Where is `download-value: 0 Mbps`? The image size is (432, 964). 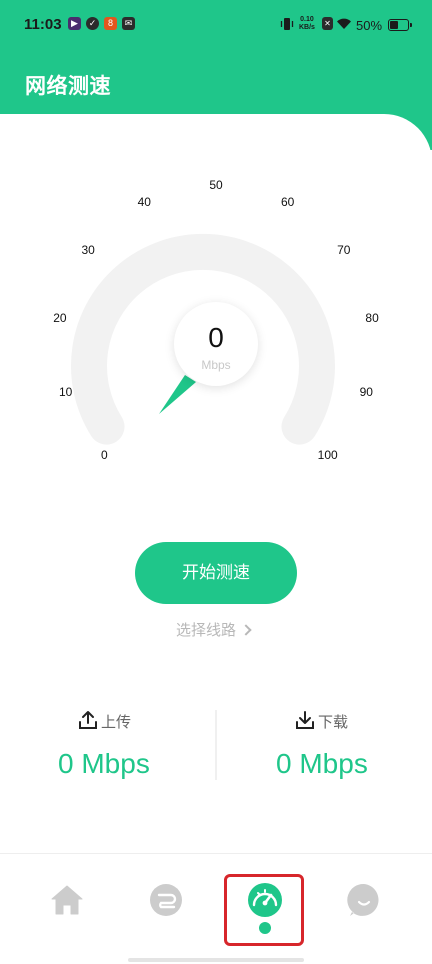
download-value: 0 Mbps is located at coordinates (322, 763).